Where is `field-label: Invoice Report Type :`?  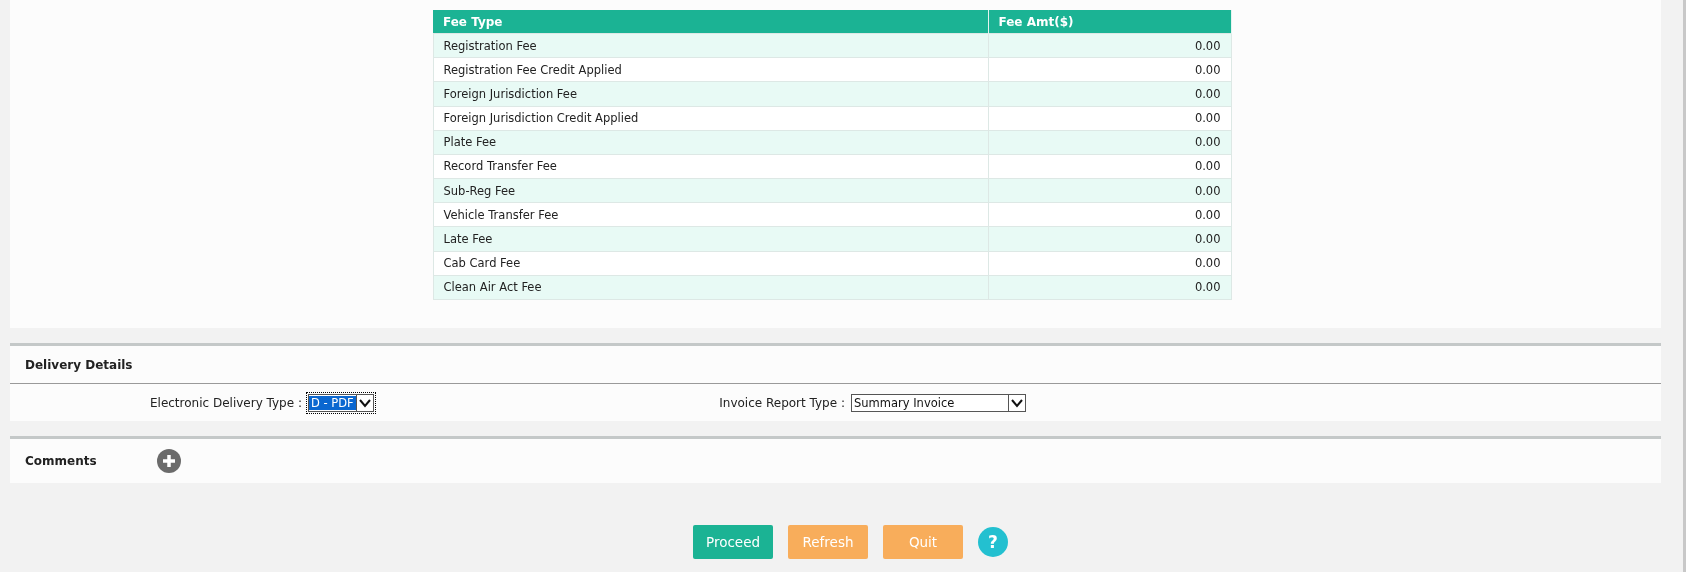 field-label: Invoice Report Type : is located at coordinates (782, 402).